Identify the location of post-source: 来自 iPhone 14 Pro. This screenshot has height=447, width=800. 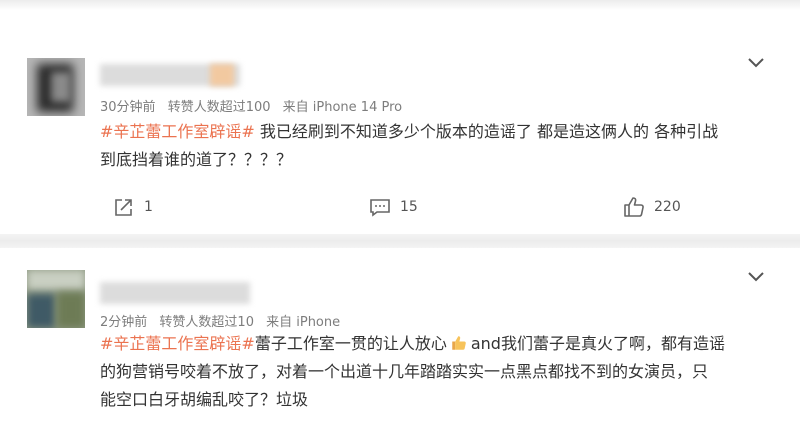
(342, 107).